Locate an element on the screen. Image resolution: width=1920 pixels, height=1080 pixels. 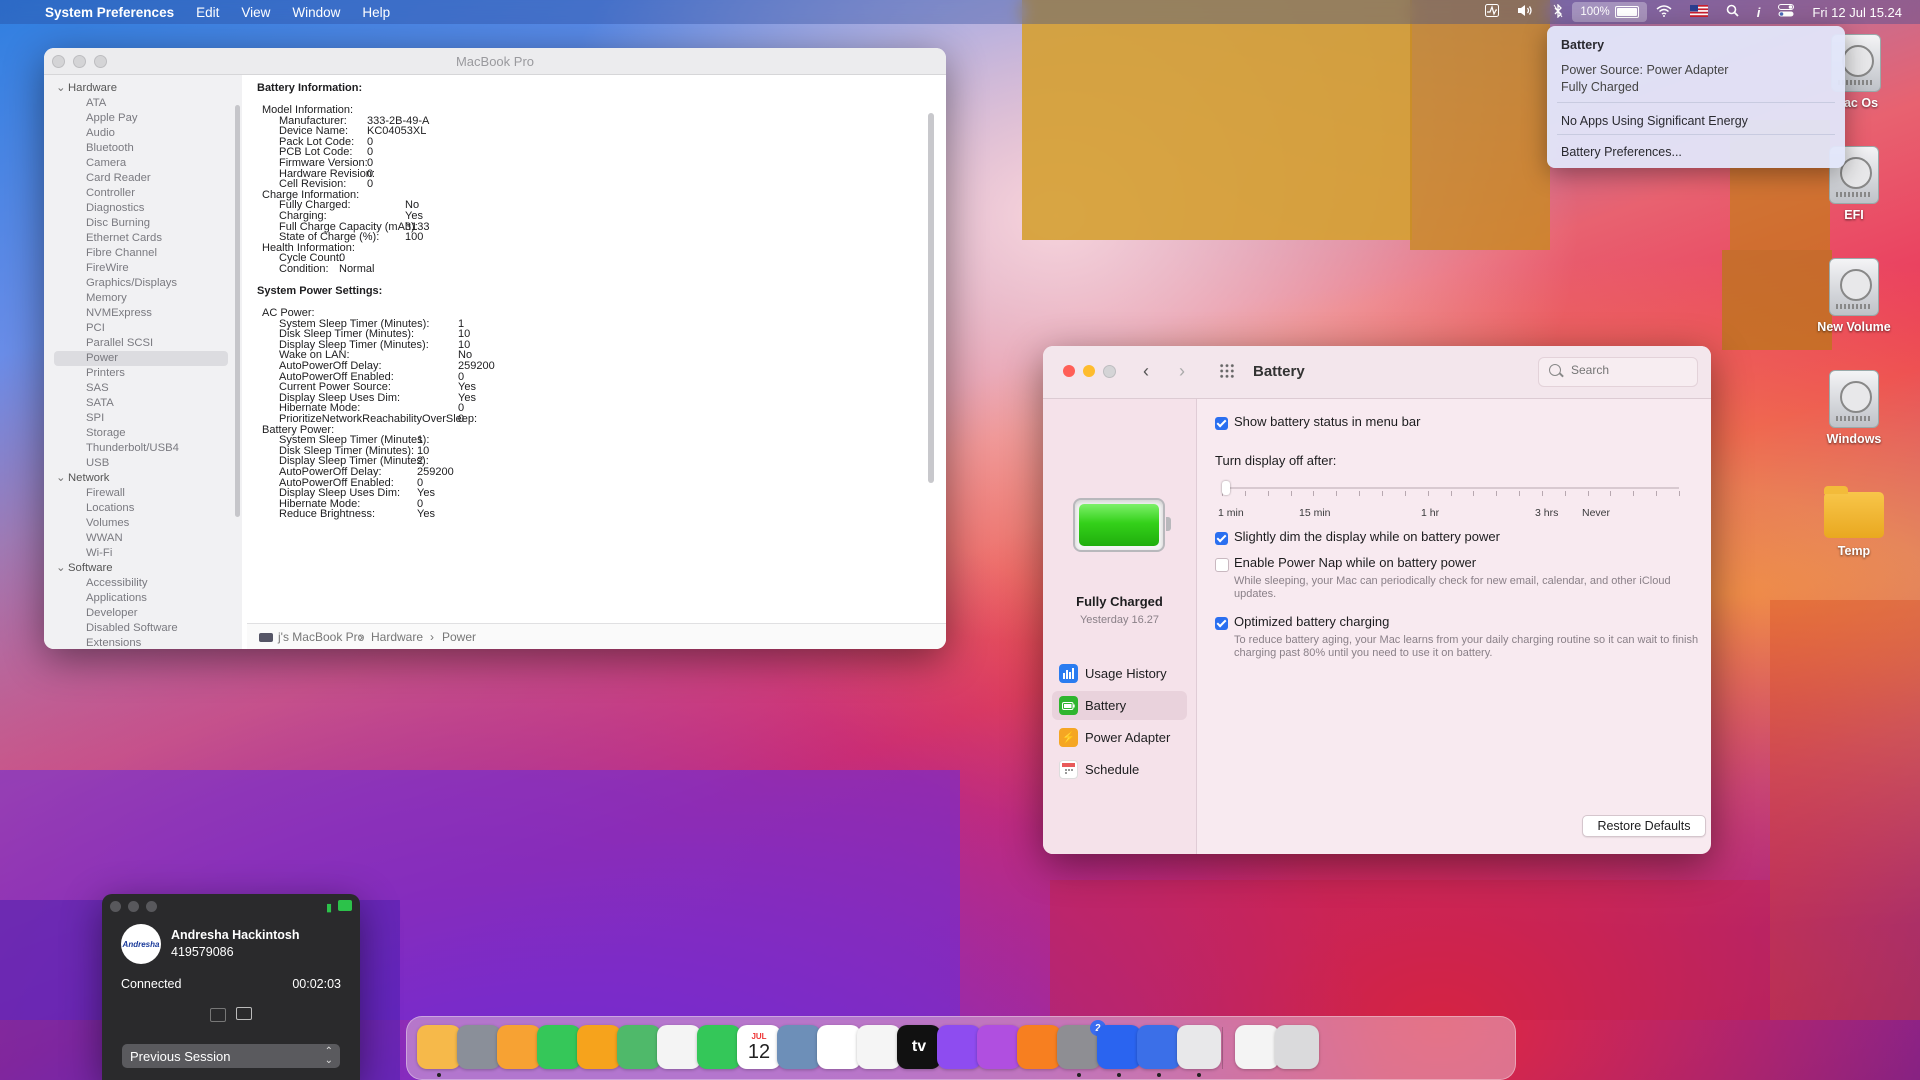
nav-usage-history: Usage History is located at coordinates (1119, 673).